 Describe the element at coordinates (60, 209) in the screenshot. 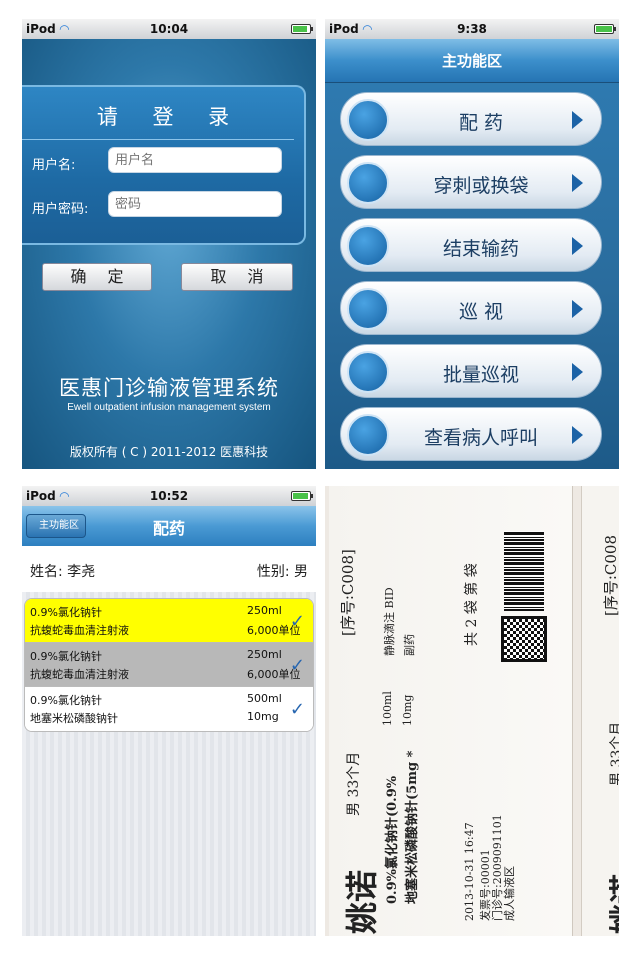

I see `password-label: 用户密码:` at that location.